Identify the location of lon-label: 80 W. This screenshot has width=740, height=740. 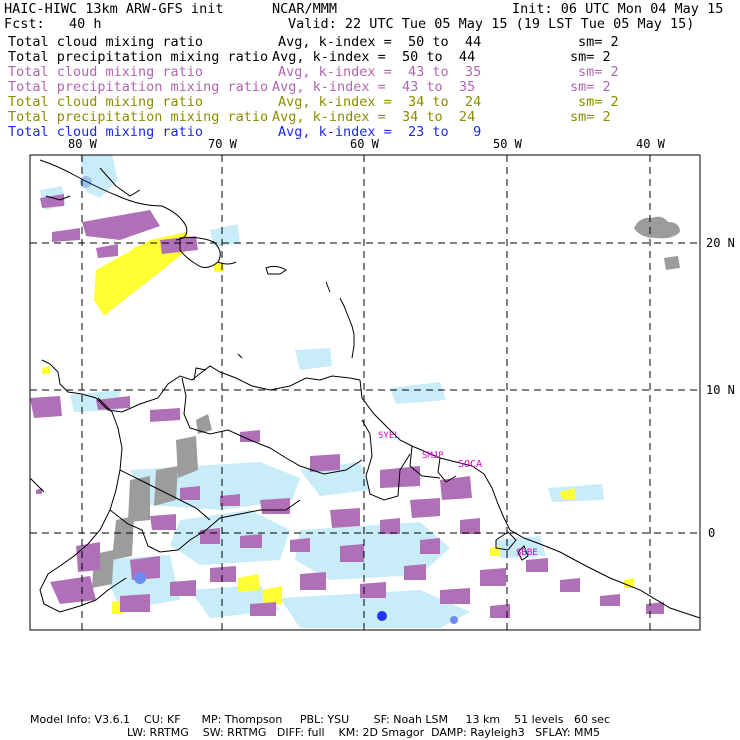
(82, 144).